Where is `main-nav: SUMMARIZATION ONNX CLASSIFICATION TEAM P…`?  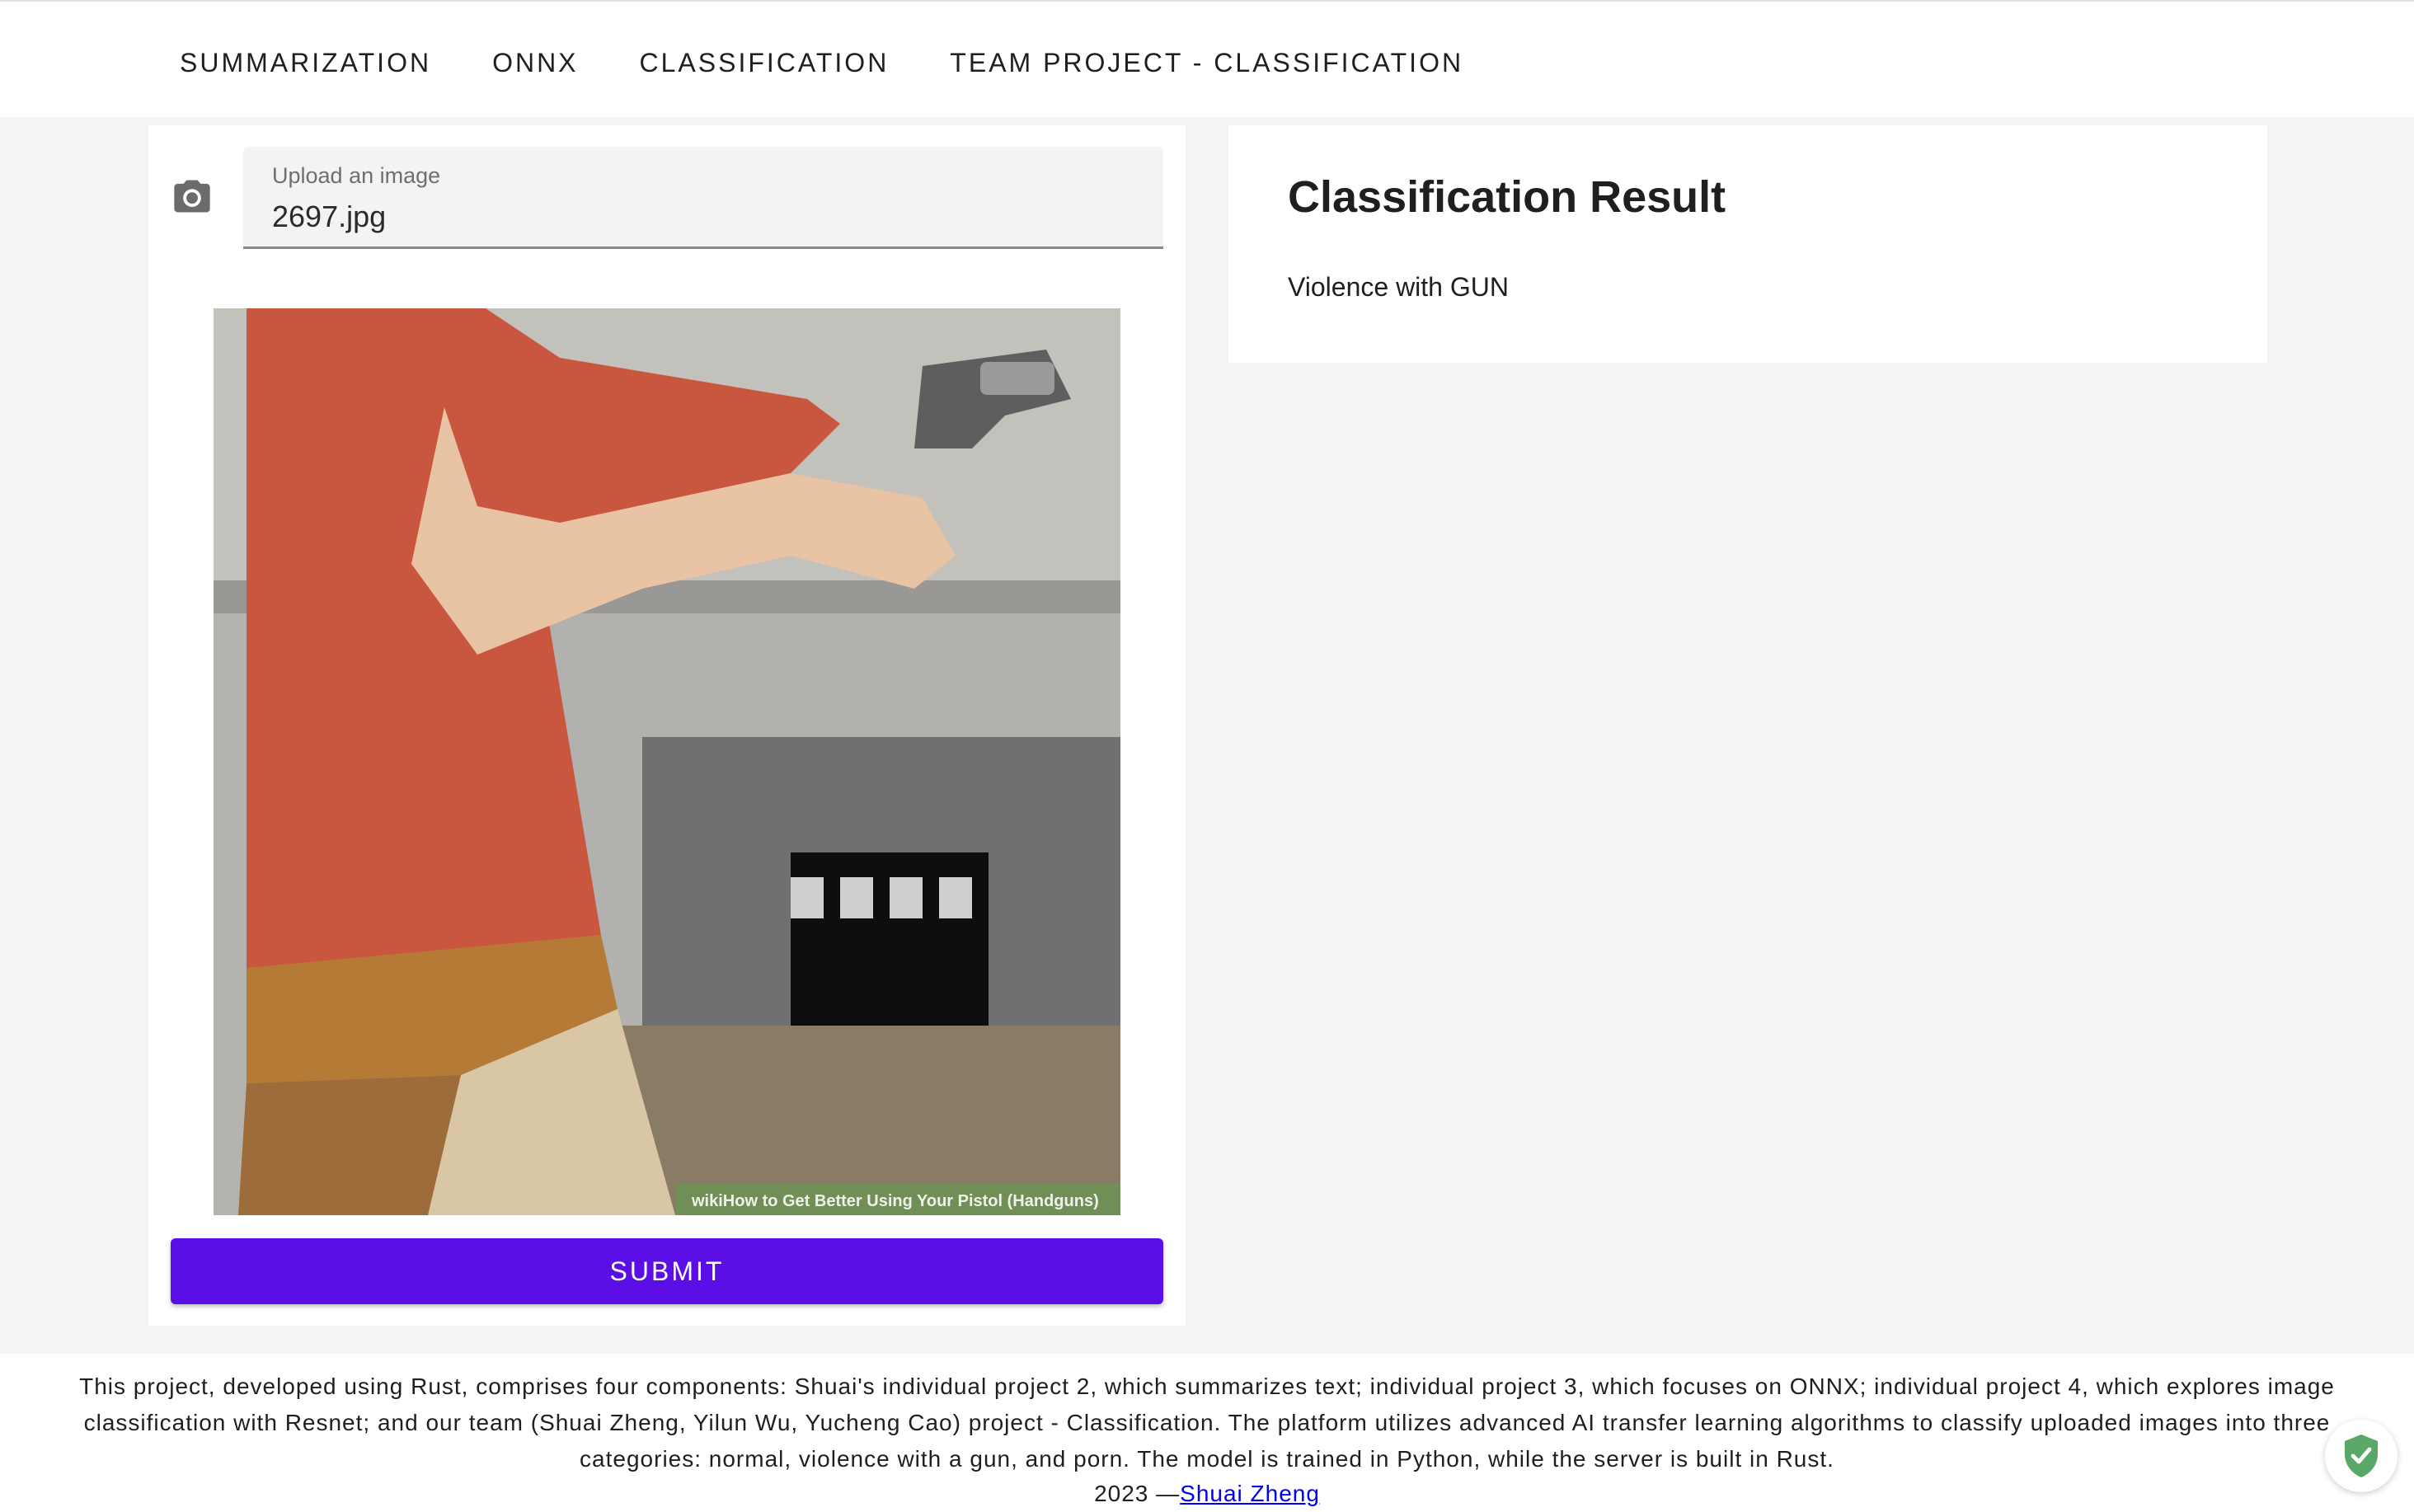 main-nav: SUMMARIZATION ONNX CLASSIFICATION TEAM P… is located at coordinates (852, 63).